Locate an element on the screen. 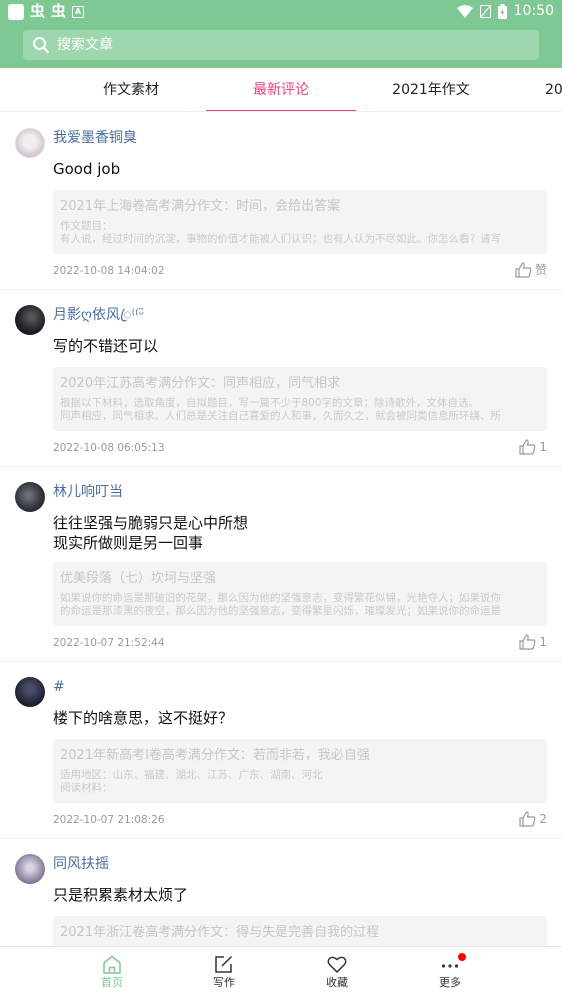 The height and width of the screenshot is (999, 562). comment-username: 我爱墨香铜臭 is located at coordinates (95, 138).